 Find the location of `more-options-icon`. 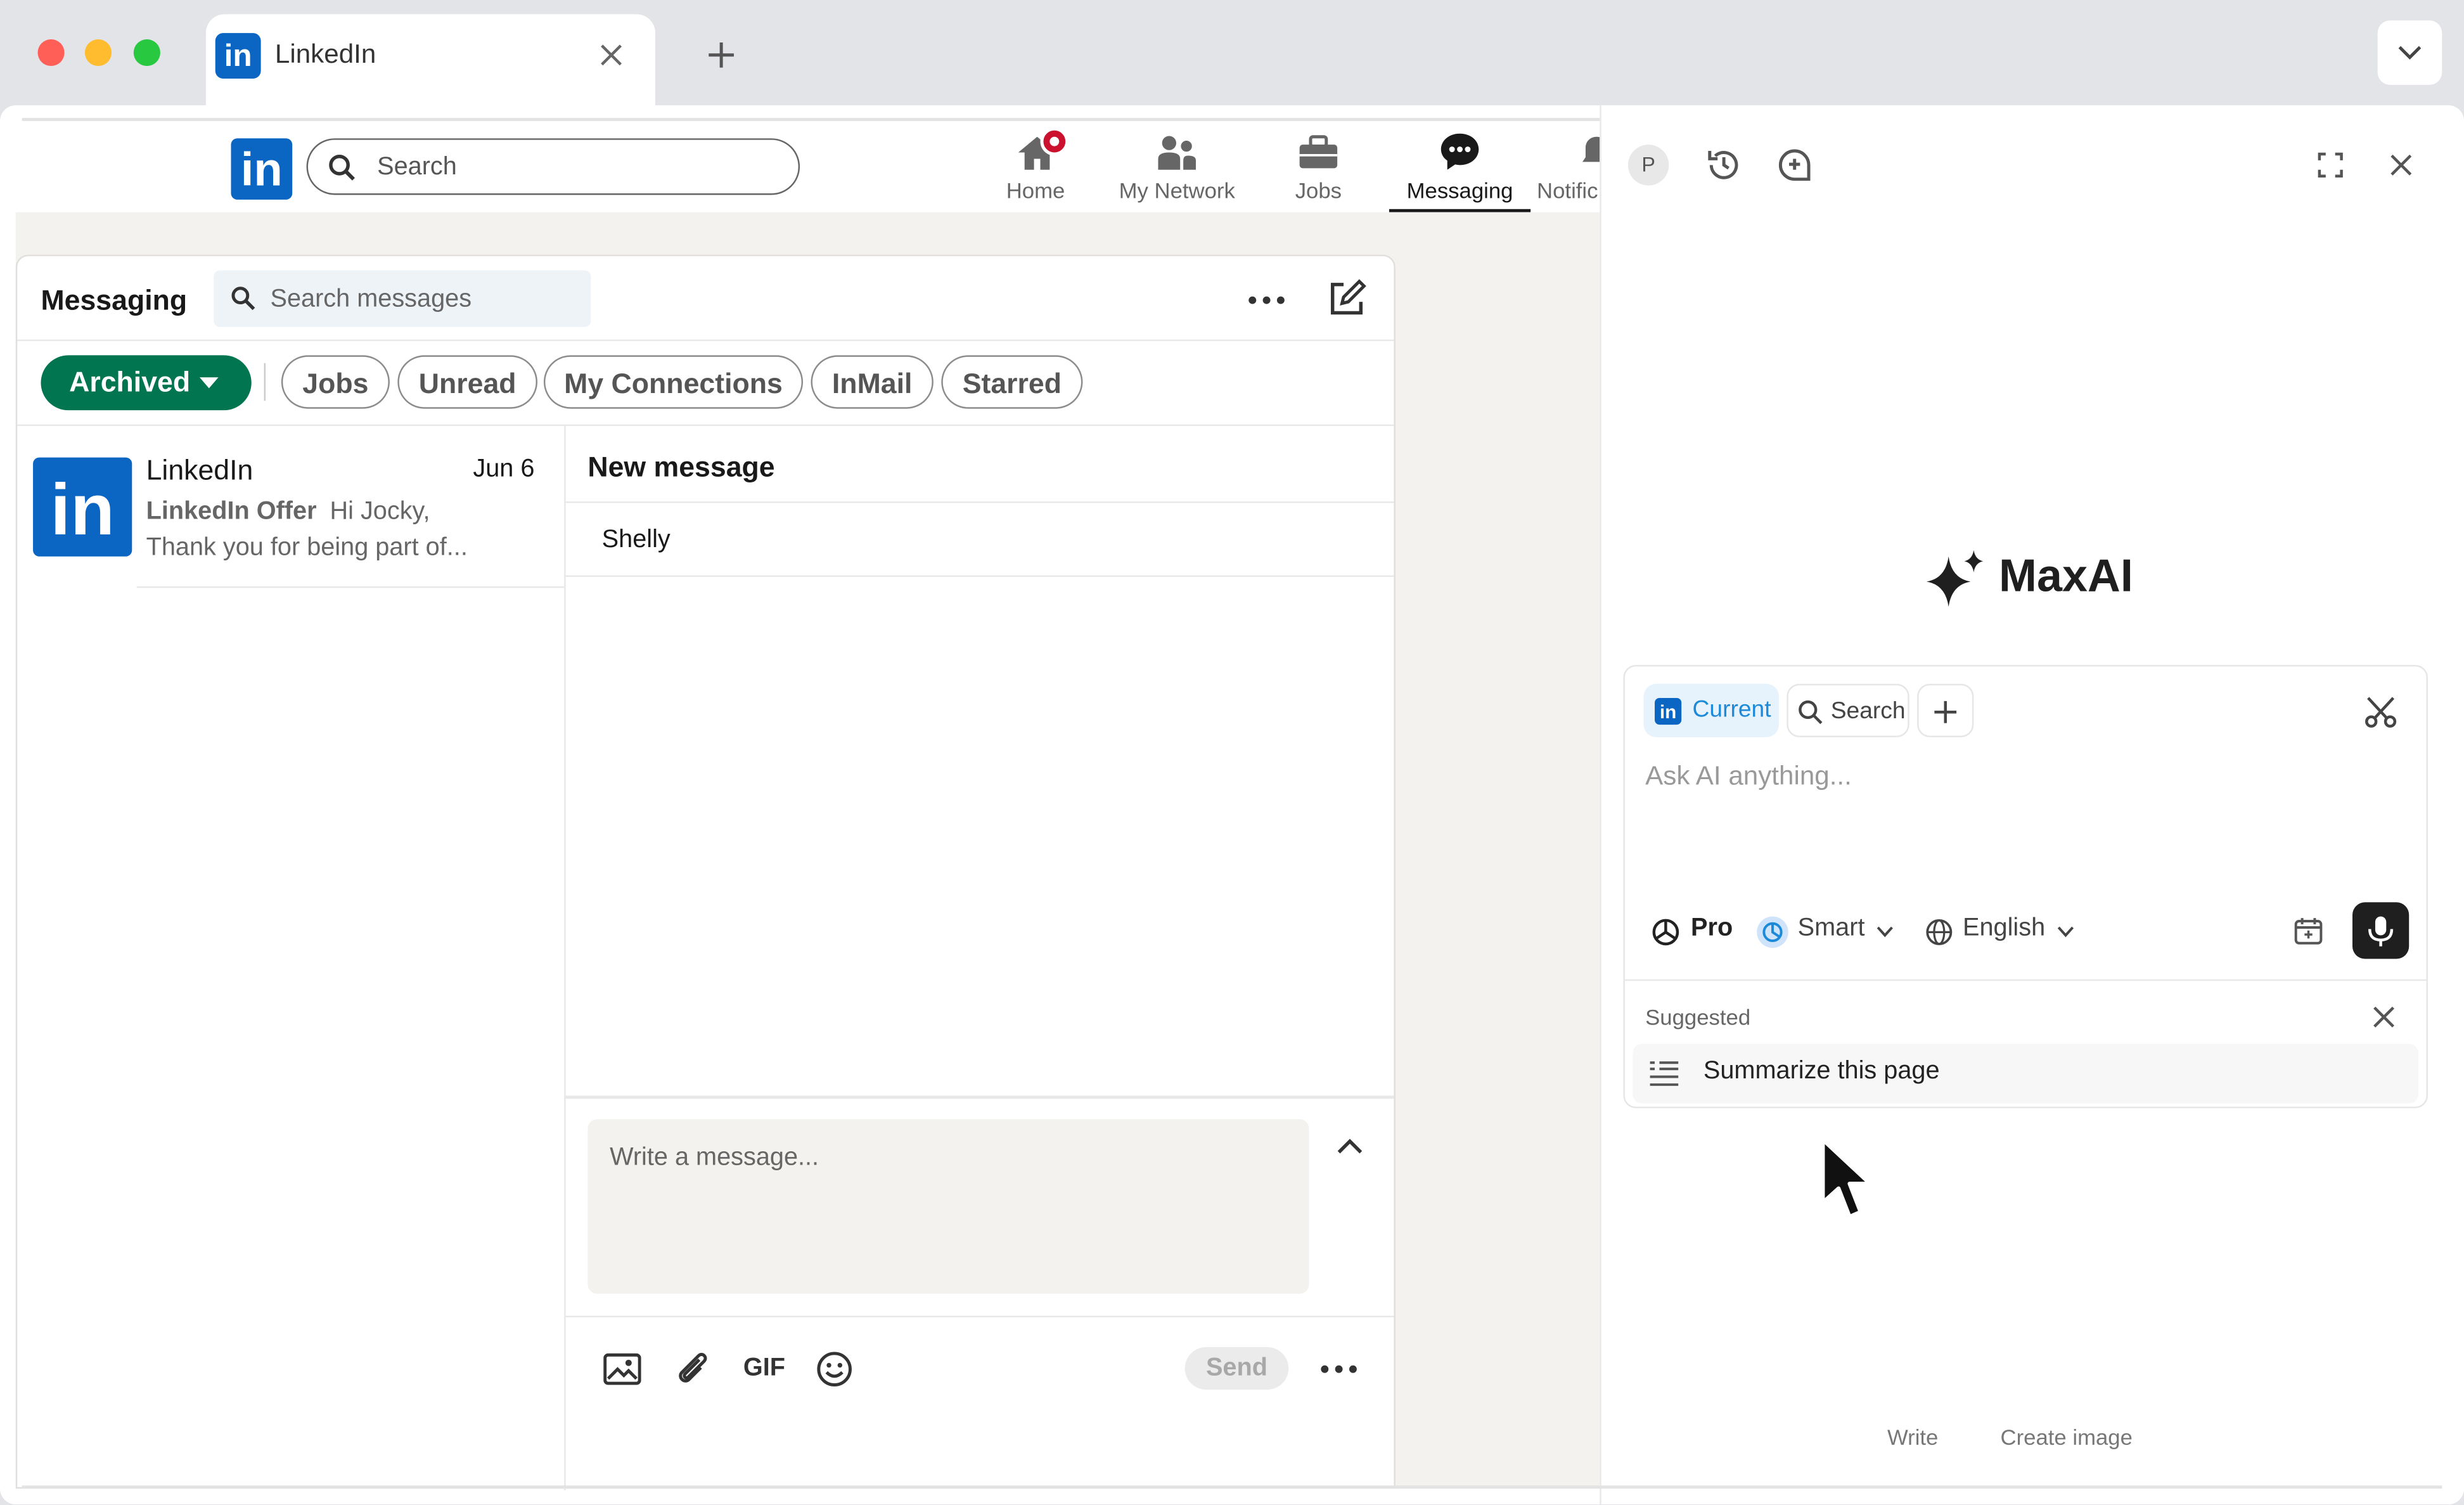

more-options-icon is located at coordinates (1266, 300).